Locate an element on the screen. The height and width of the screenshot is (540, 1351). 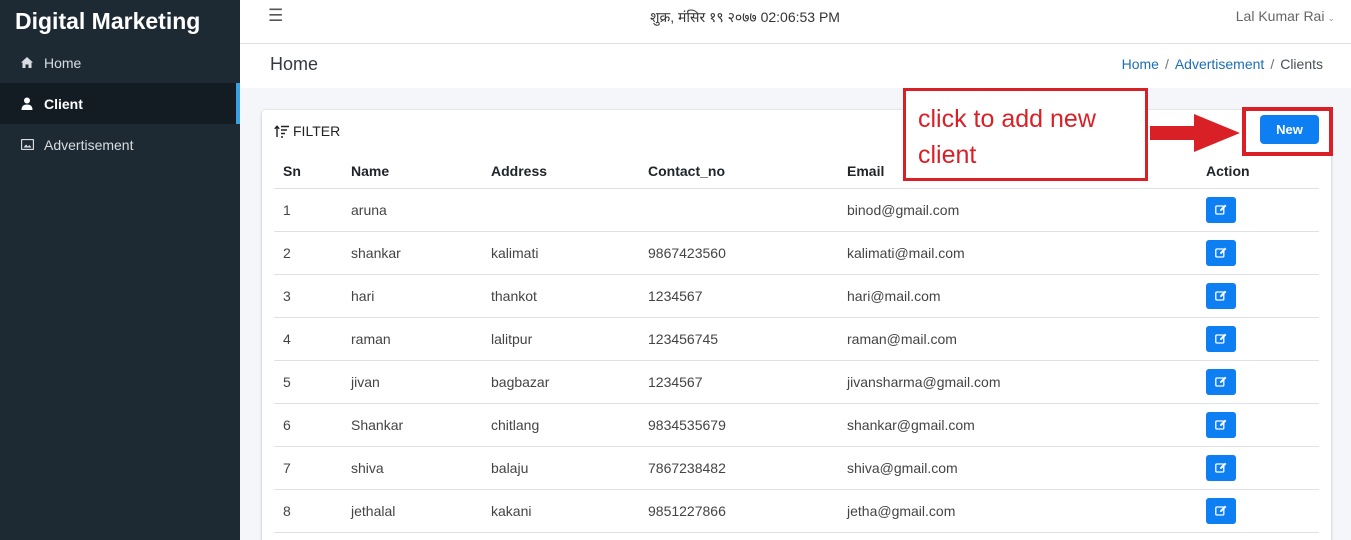
cell-email: binod@gmail.com is located at coordinates (1017, 210).